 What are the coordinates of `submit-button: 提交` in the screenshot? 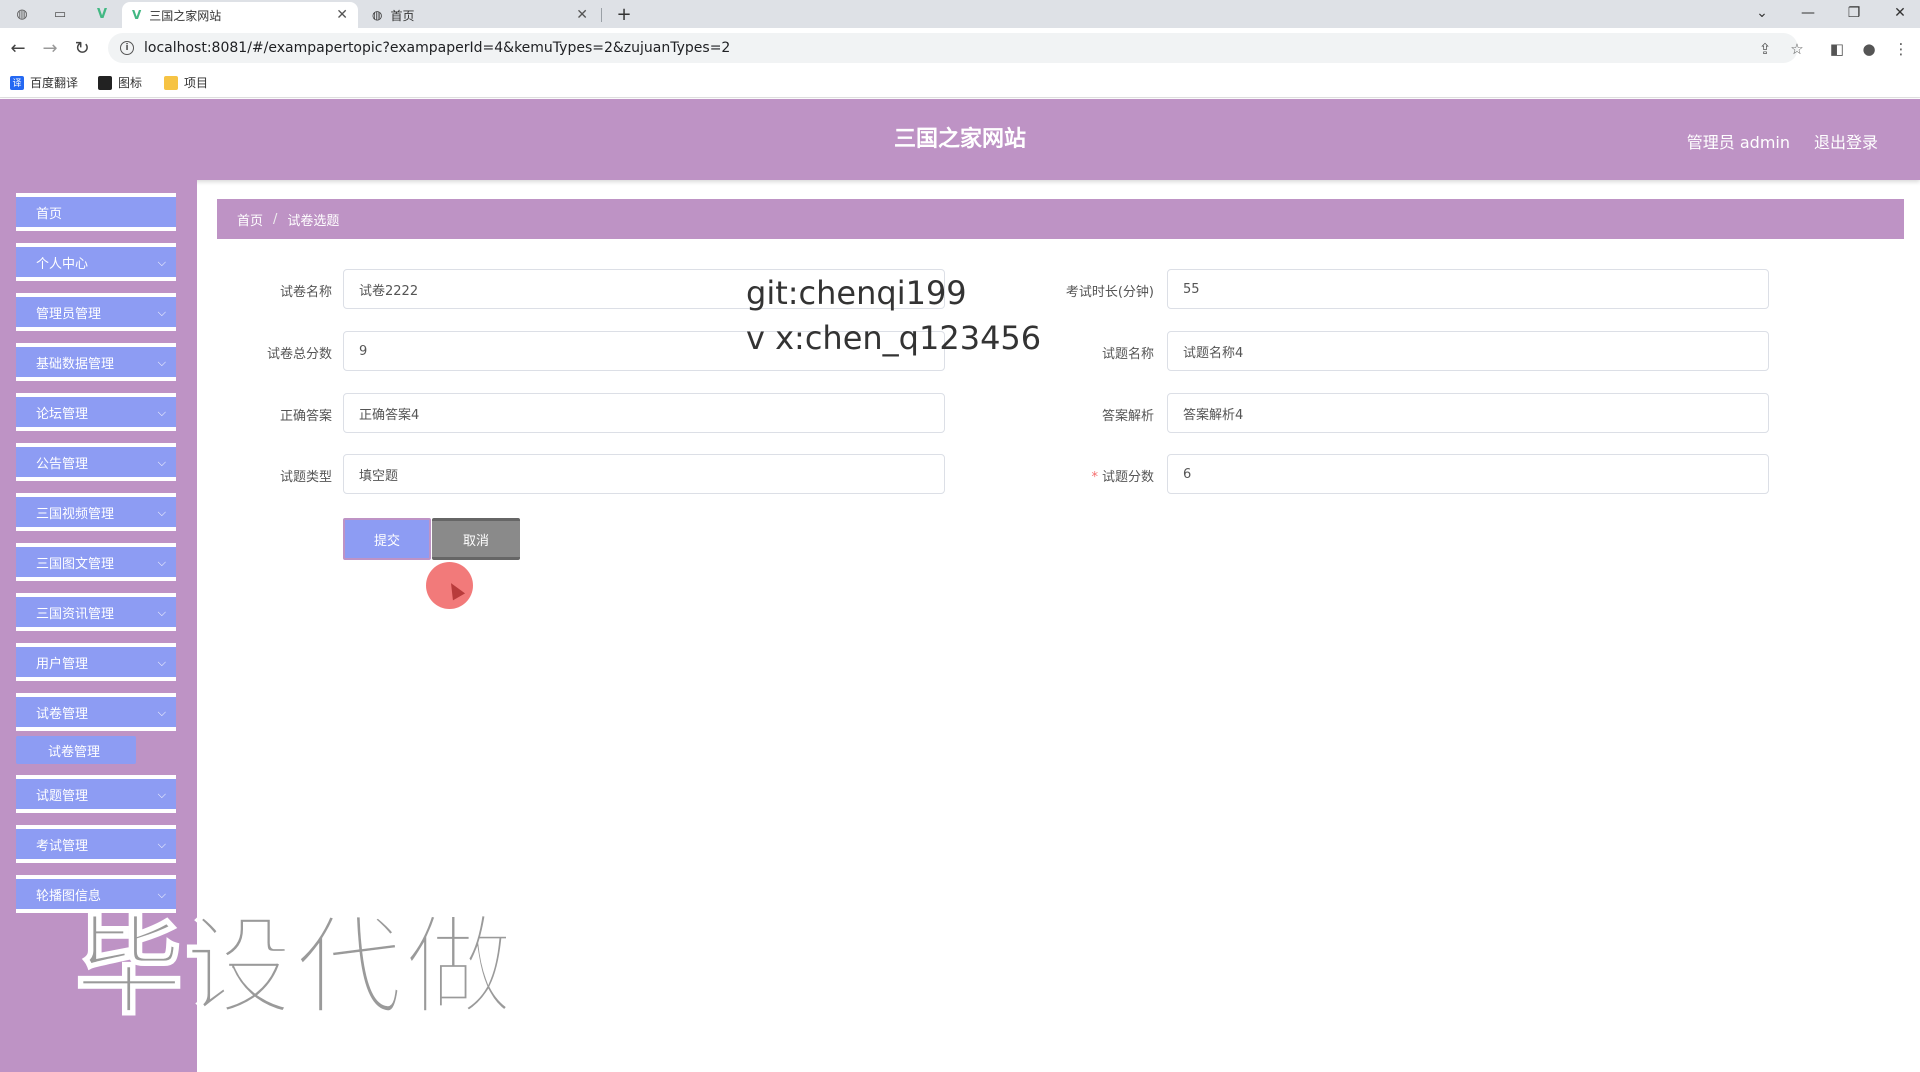 It's located at (387, 539).